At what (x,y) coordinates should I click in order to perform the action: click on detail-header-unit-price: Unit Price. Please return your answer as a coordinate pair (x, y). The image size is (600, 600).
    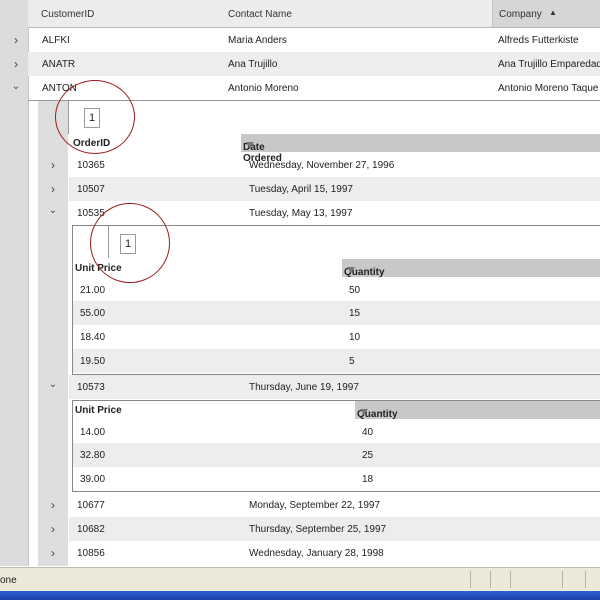
    Looking at the image, I should click on (214, 410).